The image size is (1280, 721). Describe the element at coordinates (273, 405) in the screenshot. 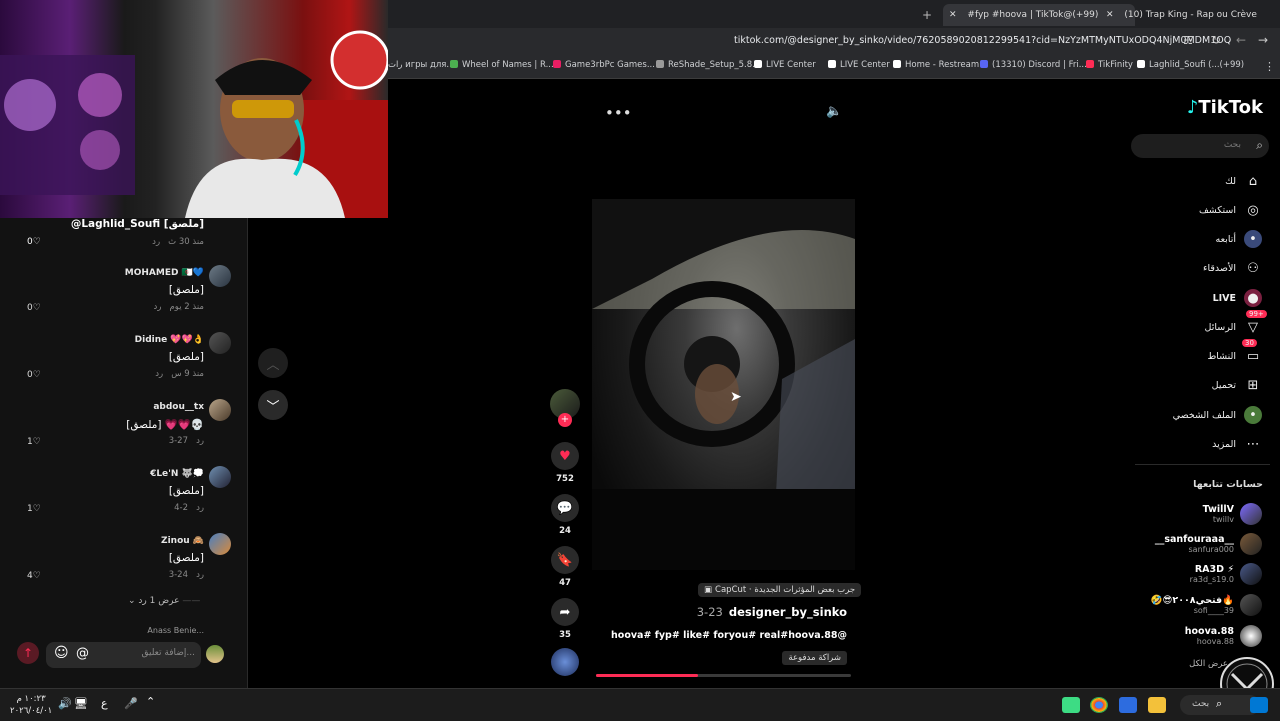

I see `next-video-button: ﹀` at that location.